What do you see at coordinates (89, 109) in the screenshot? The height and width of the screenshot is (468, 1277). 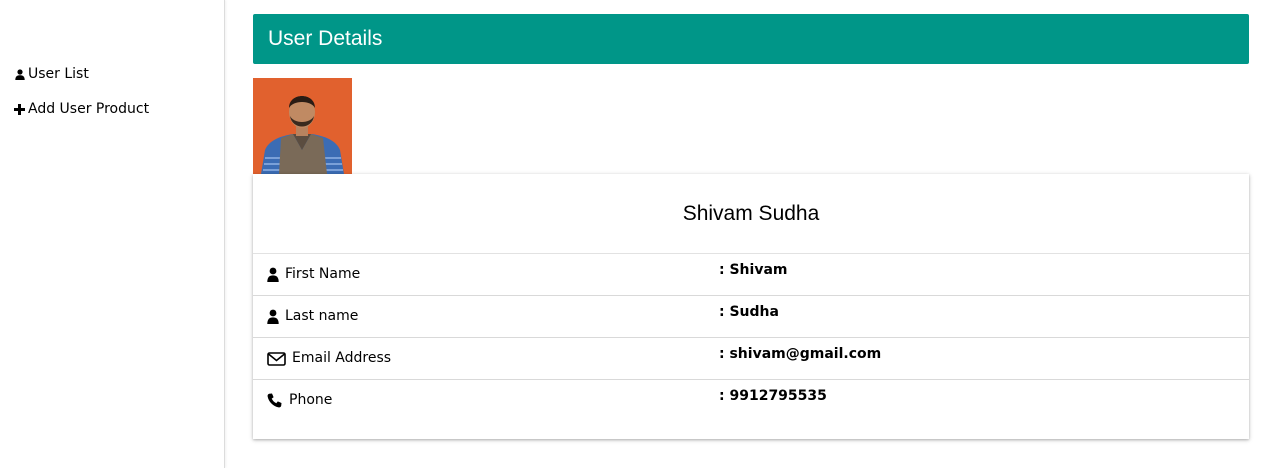 I see `sidebar-item-label: Add User Product` at bounding box center [89, 109].